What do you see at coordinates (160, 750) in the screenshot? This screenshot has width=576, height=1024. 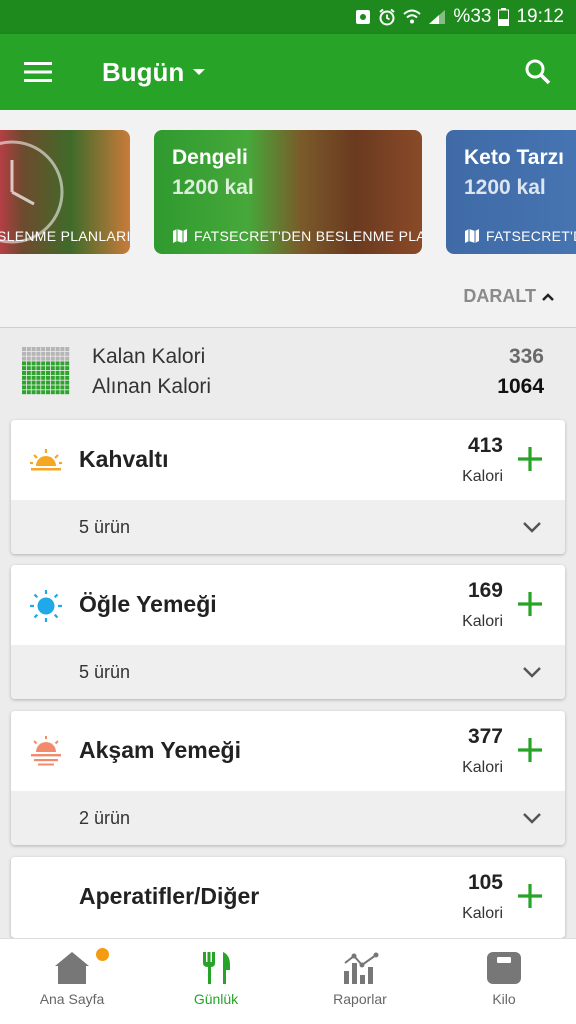 I see `meal-name: Akşam Yemeği` at bounding box center [160, 750].